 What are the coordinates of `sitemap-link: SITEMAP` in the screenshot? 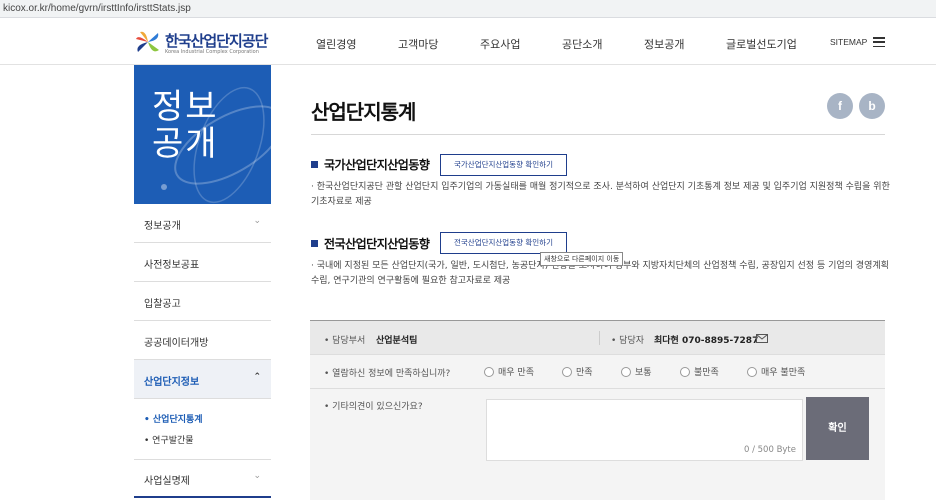 It's located at (848, 42).